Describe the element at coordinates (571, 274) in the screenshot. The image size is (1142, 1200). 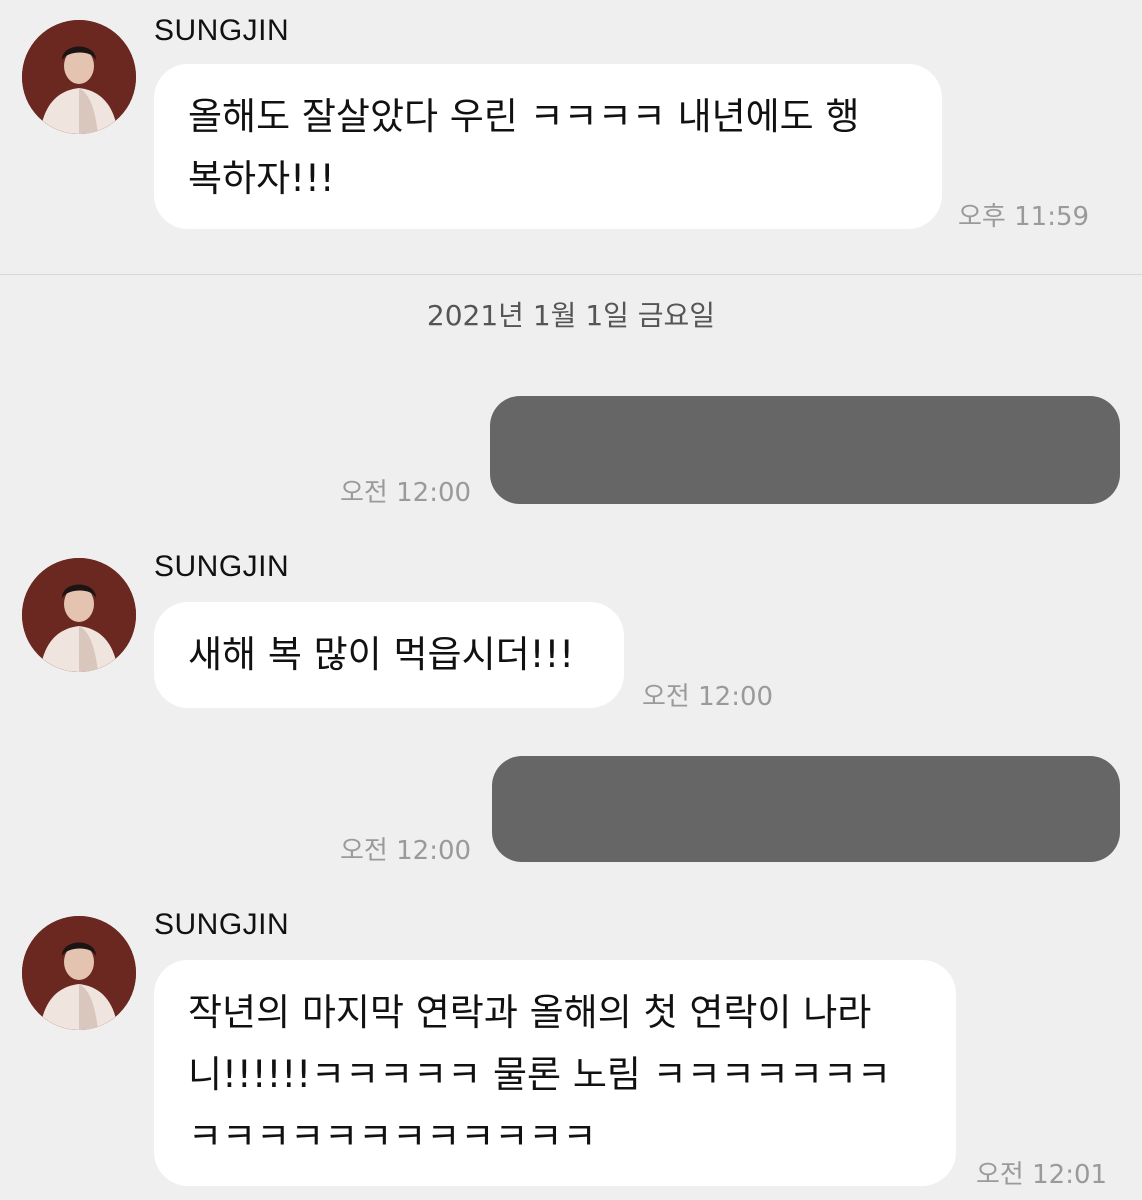
I see `divider` at that location.